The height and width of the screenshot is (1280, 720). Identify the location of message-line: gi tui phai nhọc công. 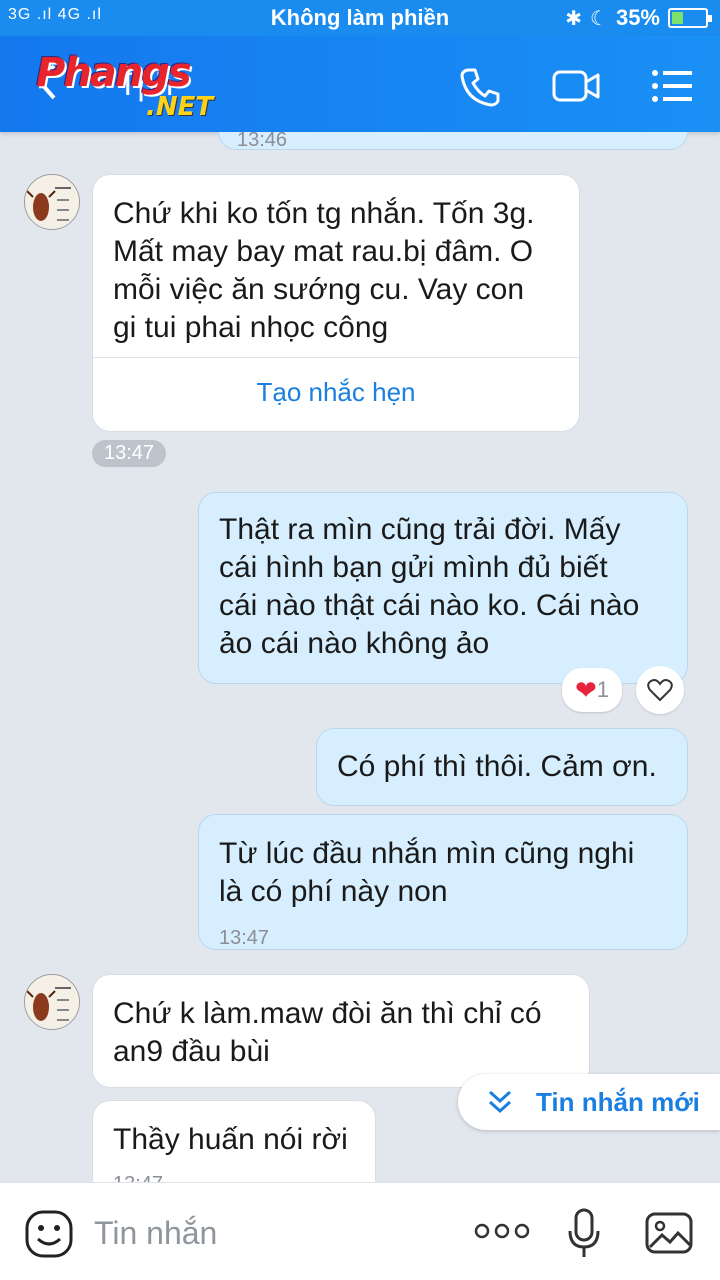
(251, 327).